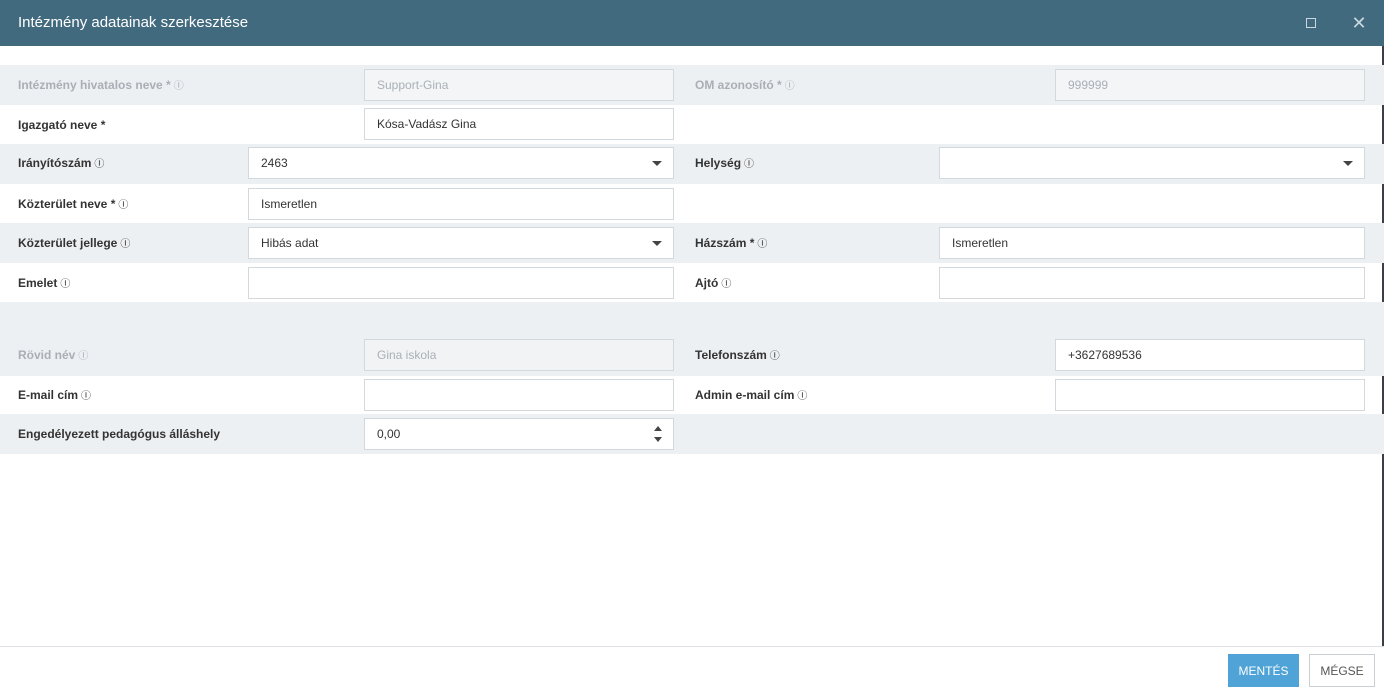 This screenshot has width=1384, height=692. I want to click on teacher-positions-label: Engedélyezett pedagógus álláshely, so click(119, 434).